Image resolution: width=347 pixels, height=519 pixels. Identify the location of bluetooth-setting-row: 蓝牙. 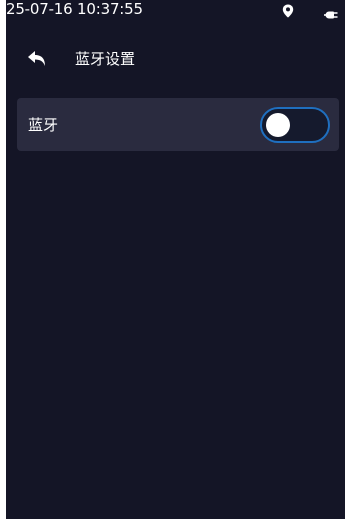
(178, 124).